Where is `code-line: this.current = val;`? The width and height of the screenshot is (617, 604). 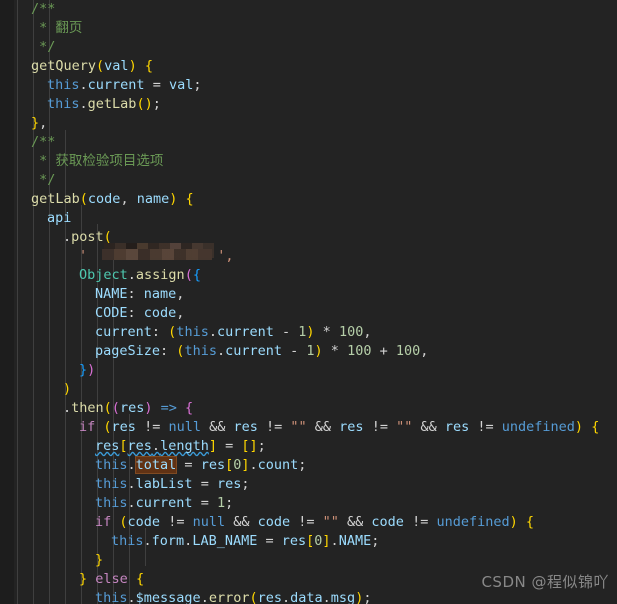 code-line: this.current = val; is located at coordinates (100, 85).